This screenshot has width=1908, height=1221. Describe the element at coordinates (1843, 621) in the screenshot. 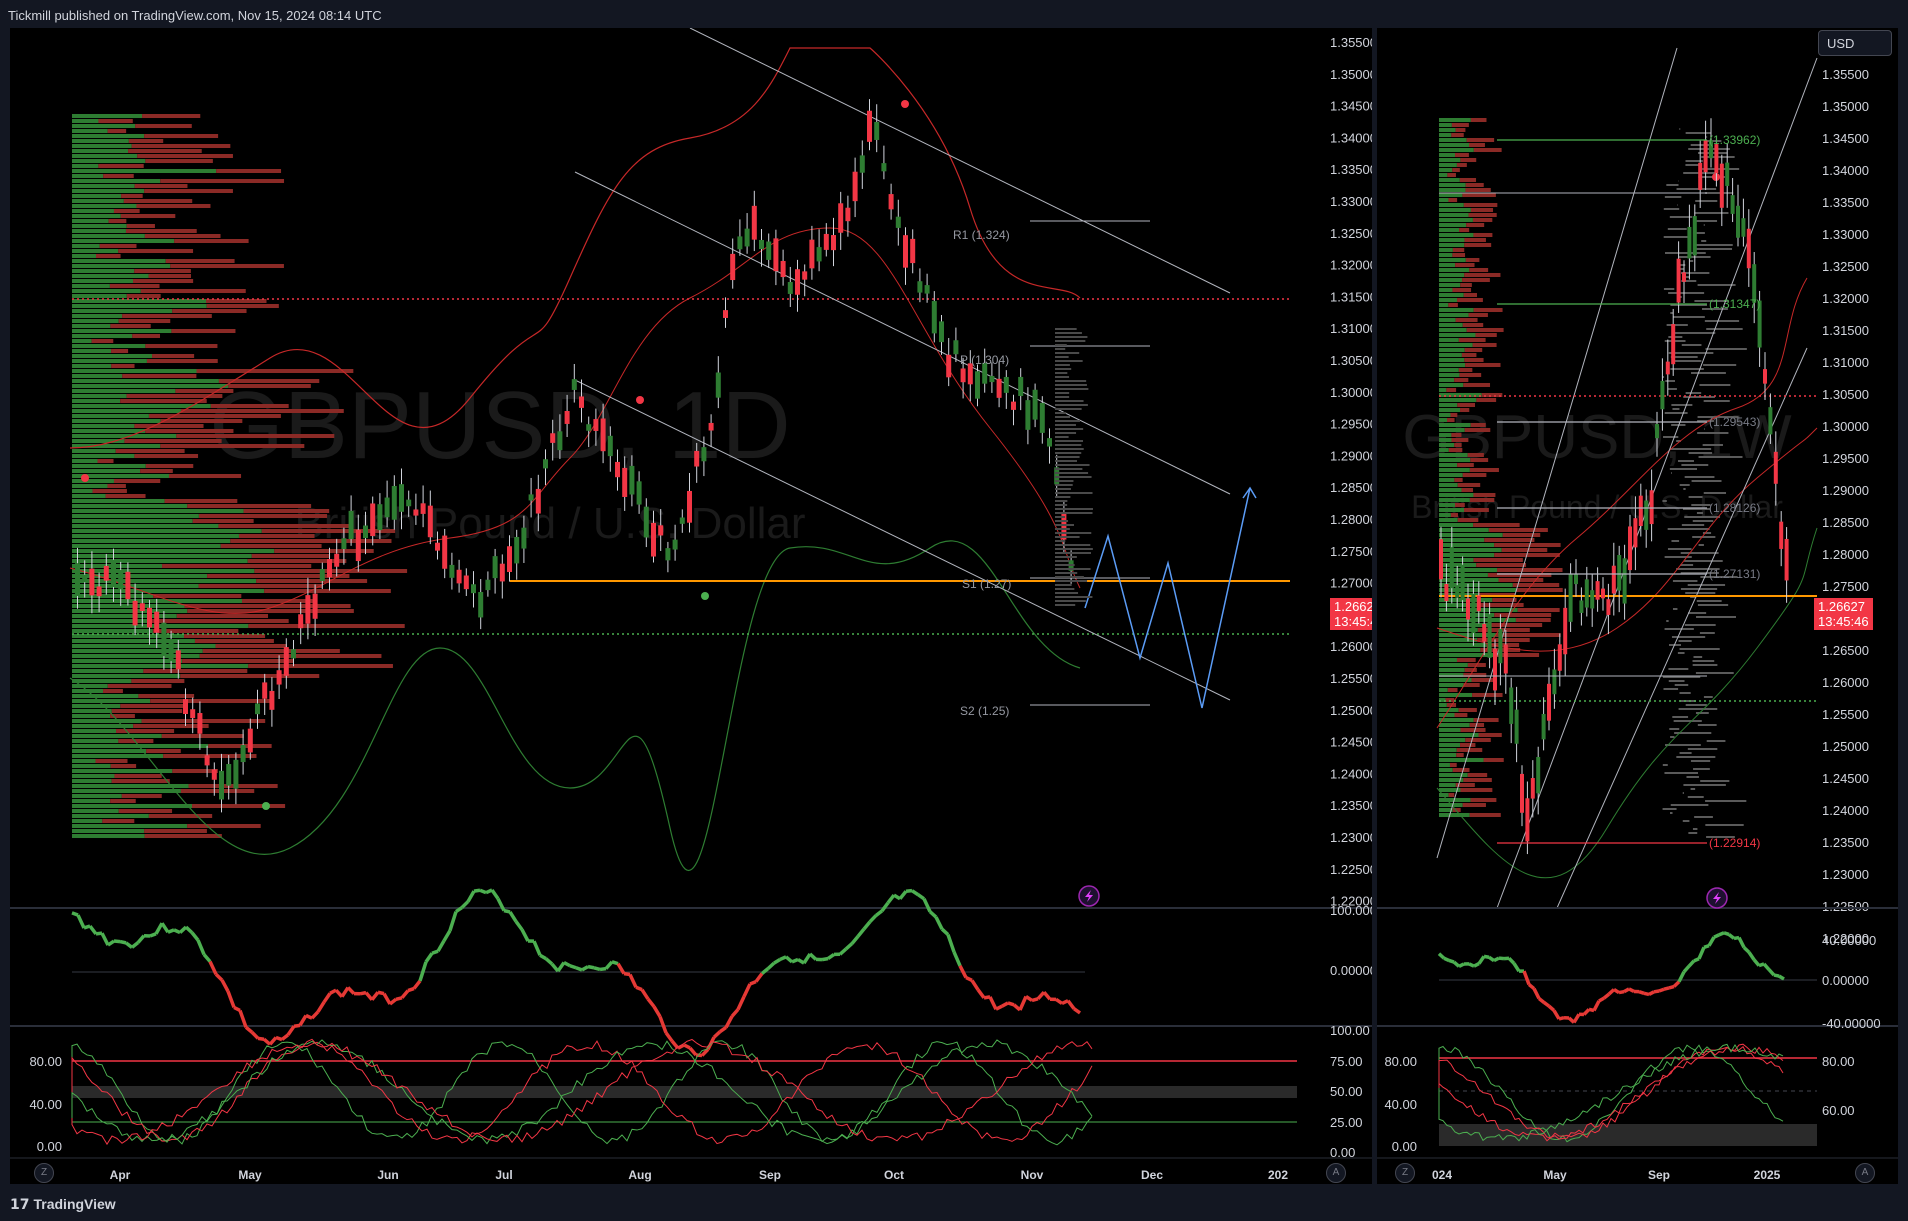

I see `right-countdown: 13:45:46` at that location.